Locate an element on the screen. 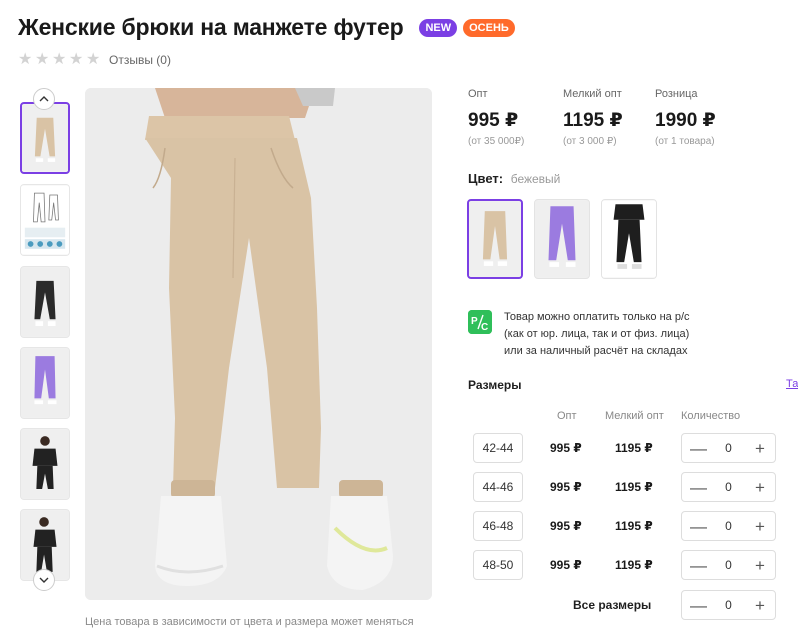  price-label: Розница is located at coordinates (676, 94).